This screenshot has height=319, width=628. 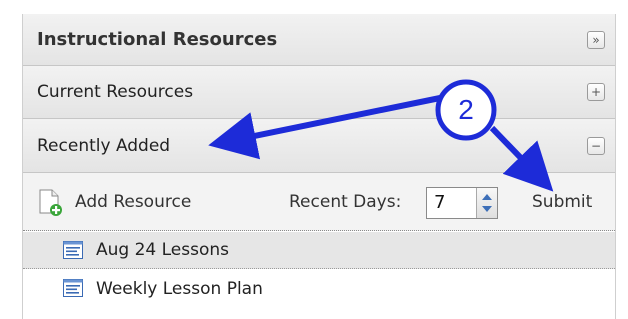 I want to click on callout-number: 2, so click(x=466, y=109).